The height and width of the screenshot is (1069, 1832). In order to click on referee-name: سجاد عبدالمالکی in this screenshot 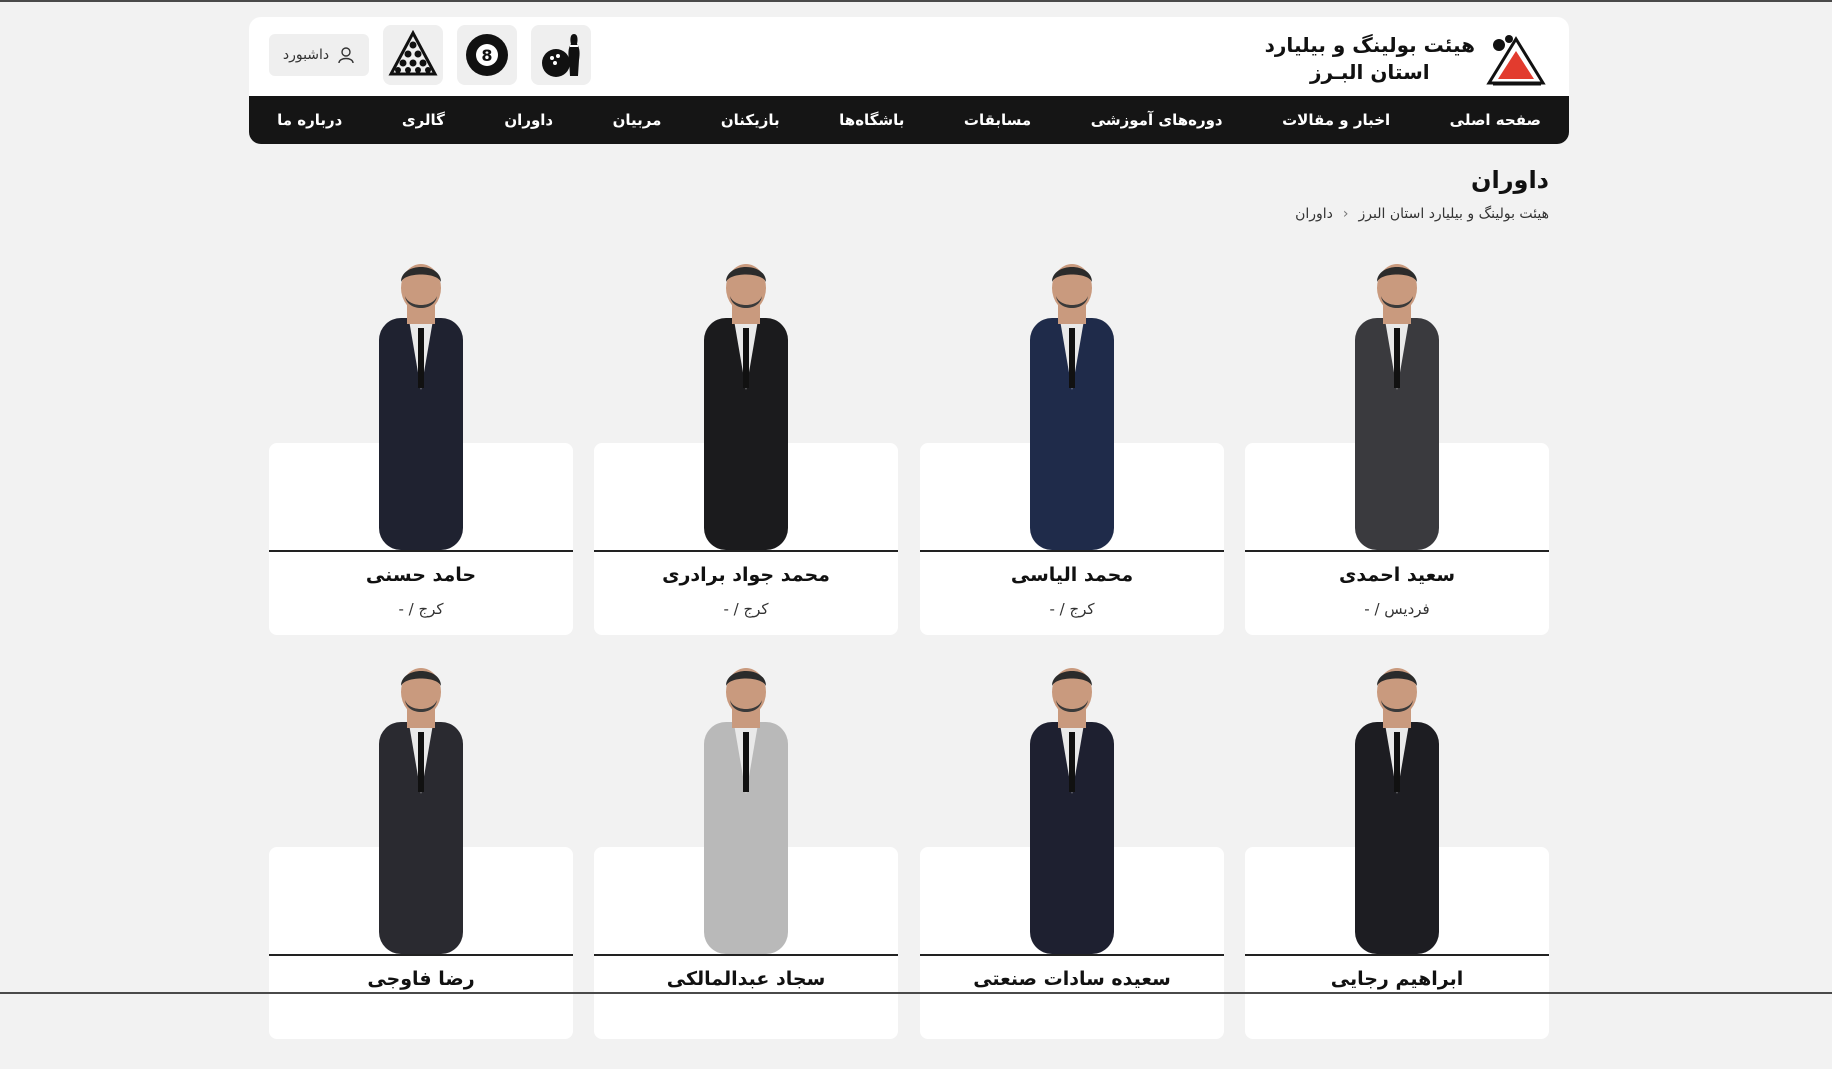, I will do `click(746, 979)`.